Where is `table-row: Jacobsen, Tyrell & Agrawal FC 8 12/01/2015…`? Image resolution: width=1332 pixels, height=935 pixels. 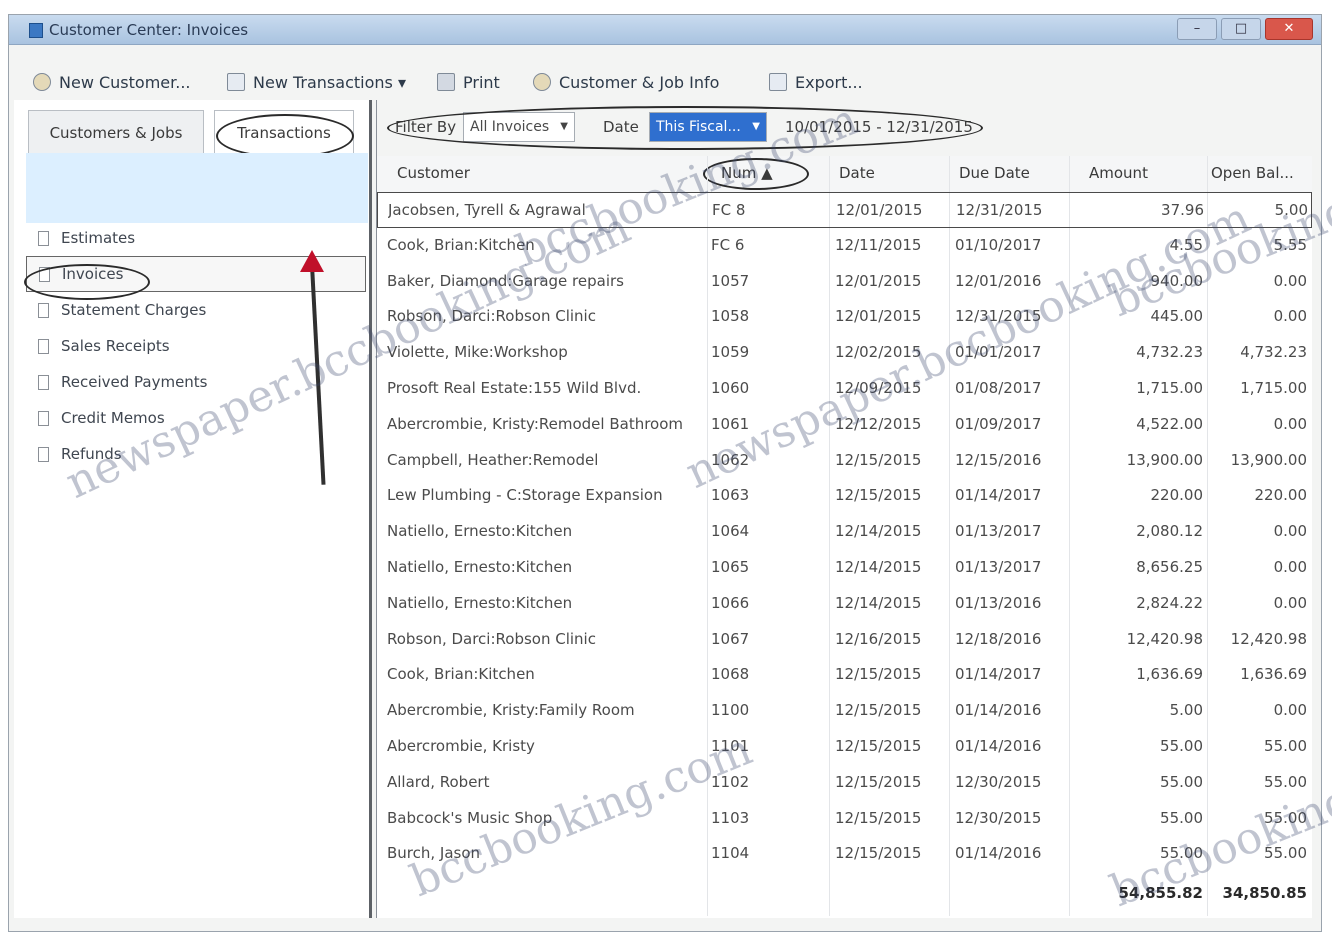 table-row: Jacobsen, Tyrell & Agrawal FC 8 12/01/2015… is located at coordinates (844, 210).